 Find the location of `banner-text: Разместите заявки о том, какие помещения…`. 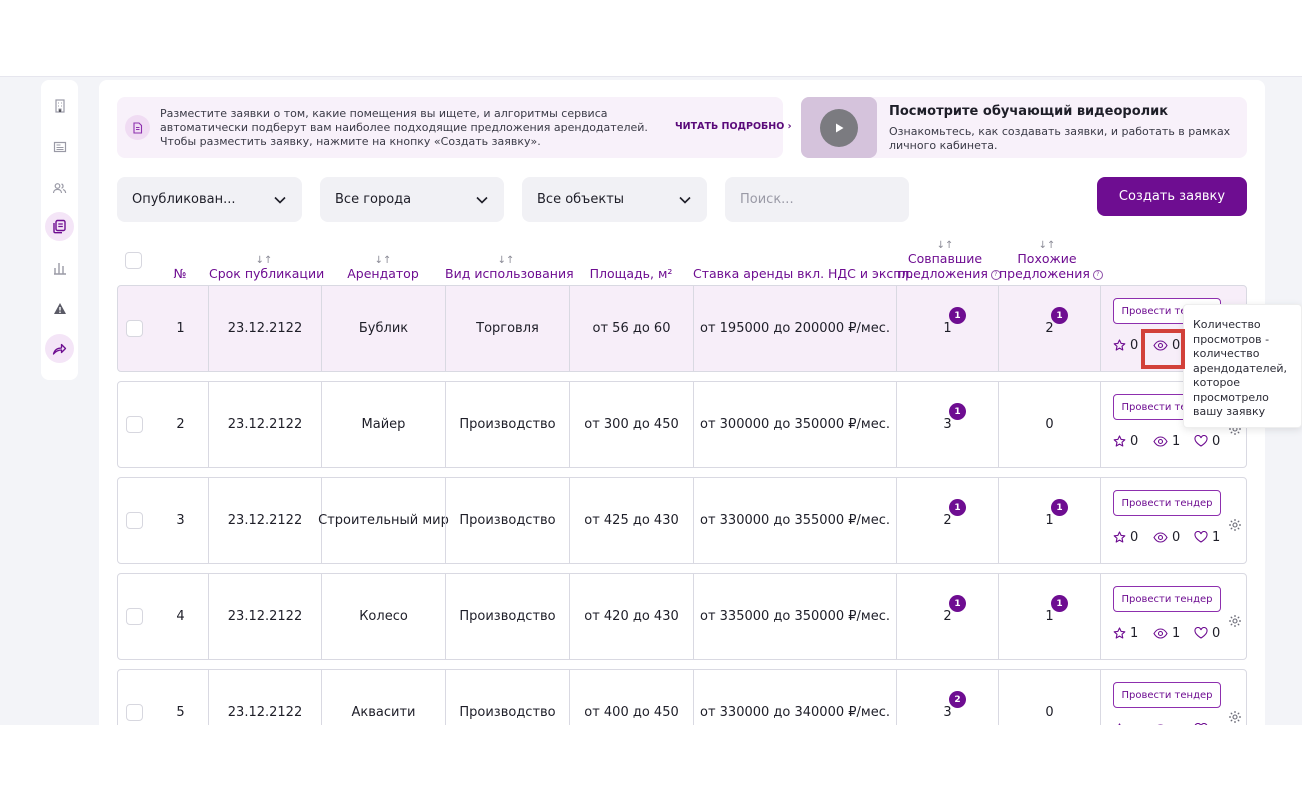

banner-text: Разместите заявки о том, какие помещения… is located at coordinates (404, 127).